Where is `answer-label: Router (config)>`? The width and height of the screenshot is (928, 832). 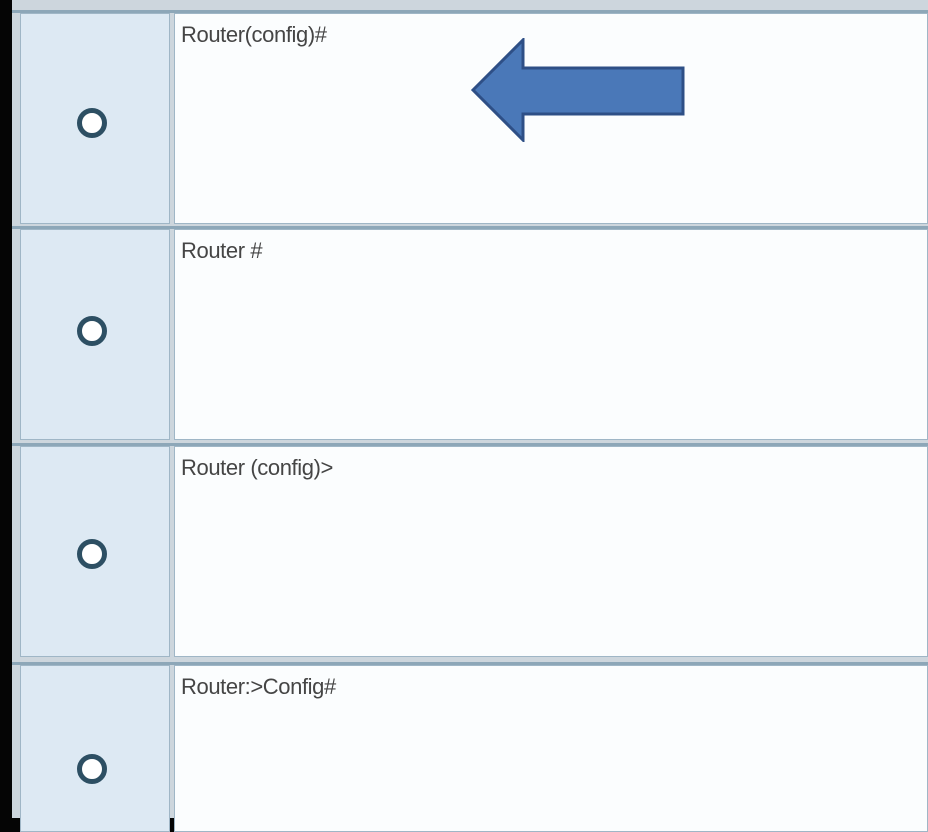 answer-label: Router (config)> is located at coordinates (257, 467).